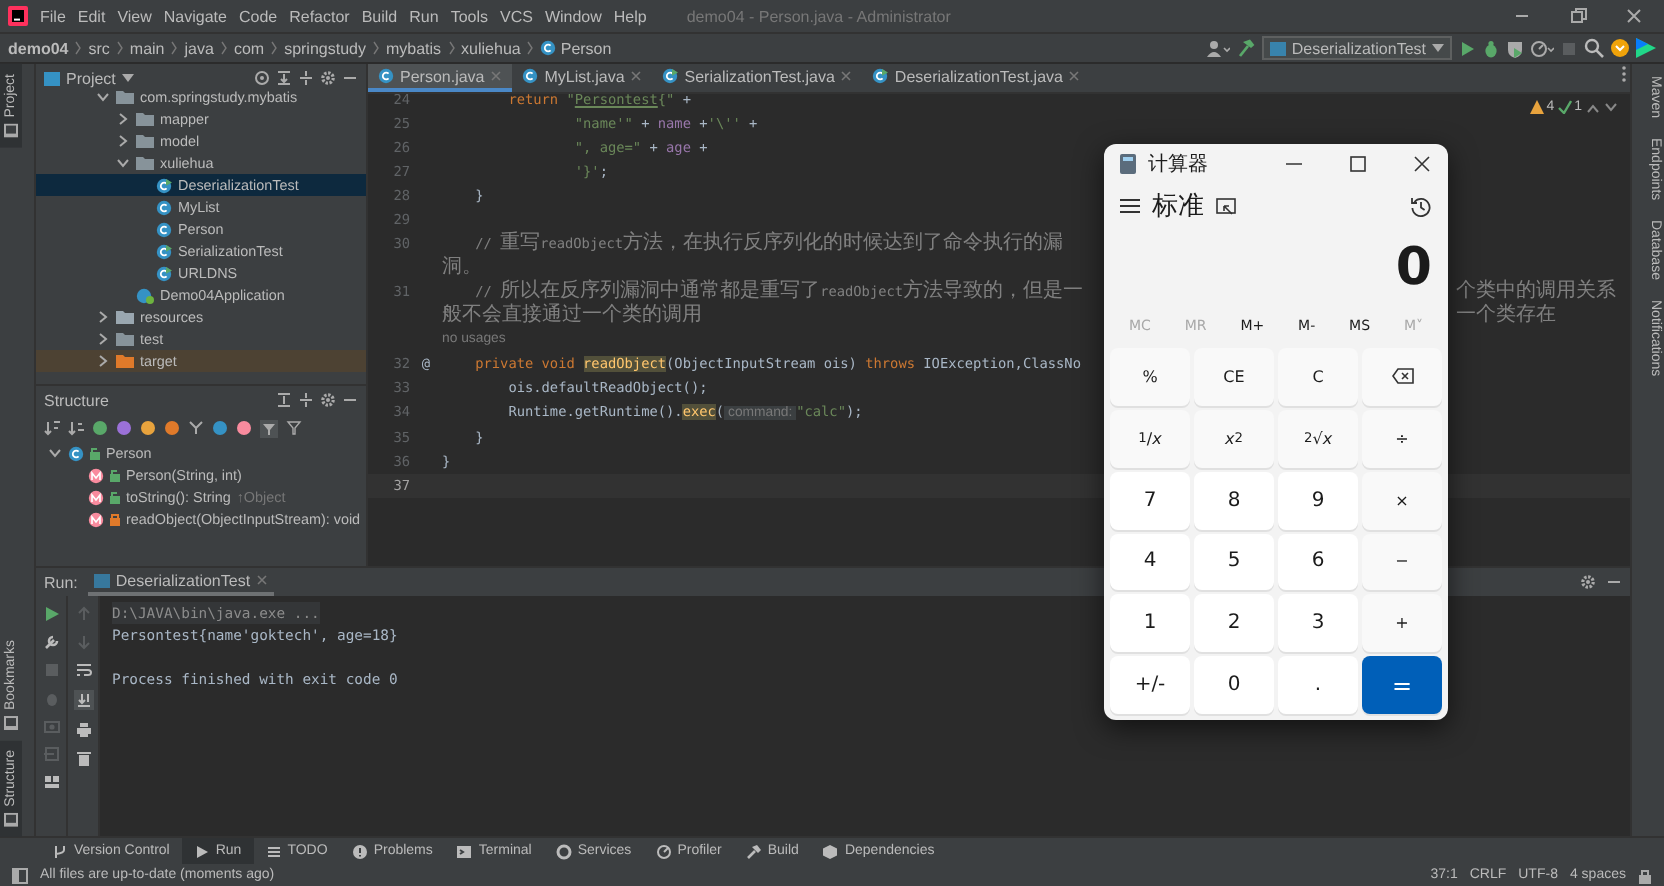 The image size is (1664, 886). What do you see at coordinates (379, 16) in the screenshot?
I see `menu-item: Build` at bounding box center [379, 16].